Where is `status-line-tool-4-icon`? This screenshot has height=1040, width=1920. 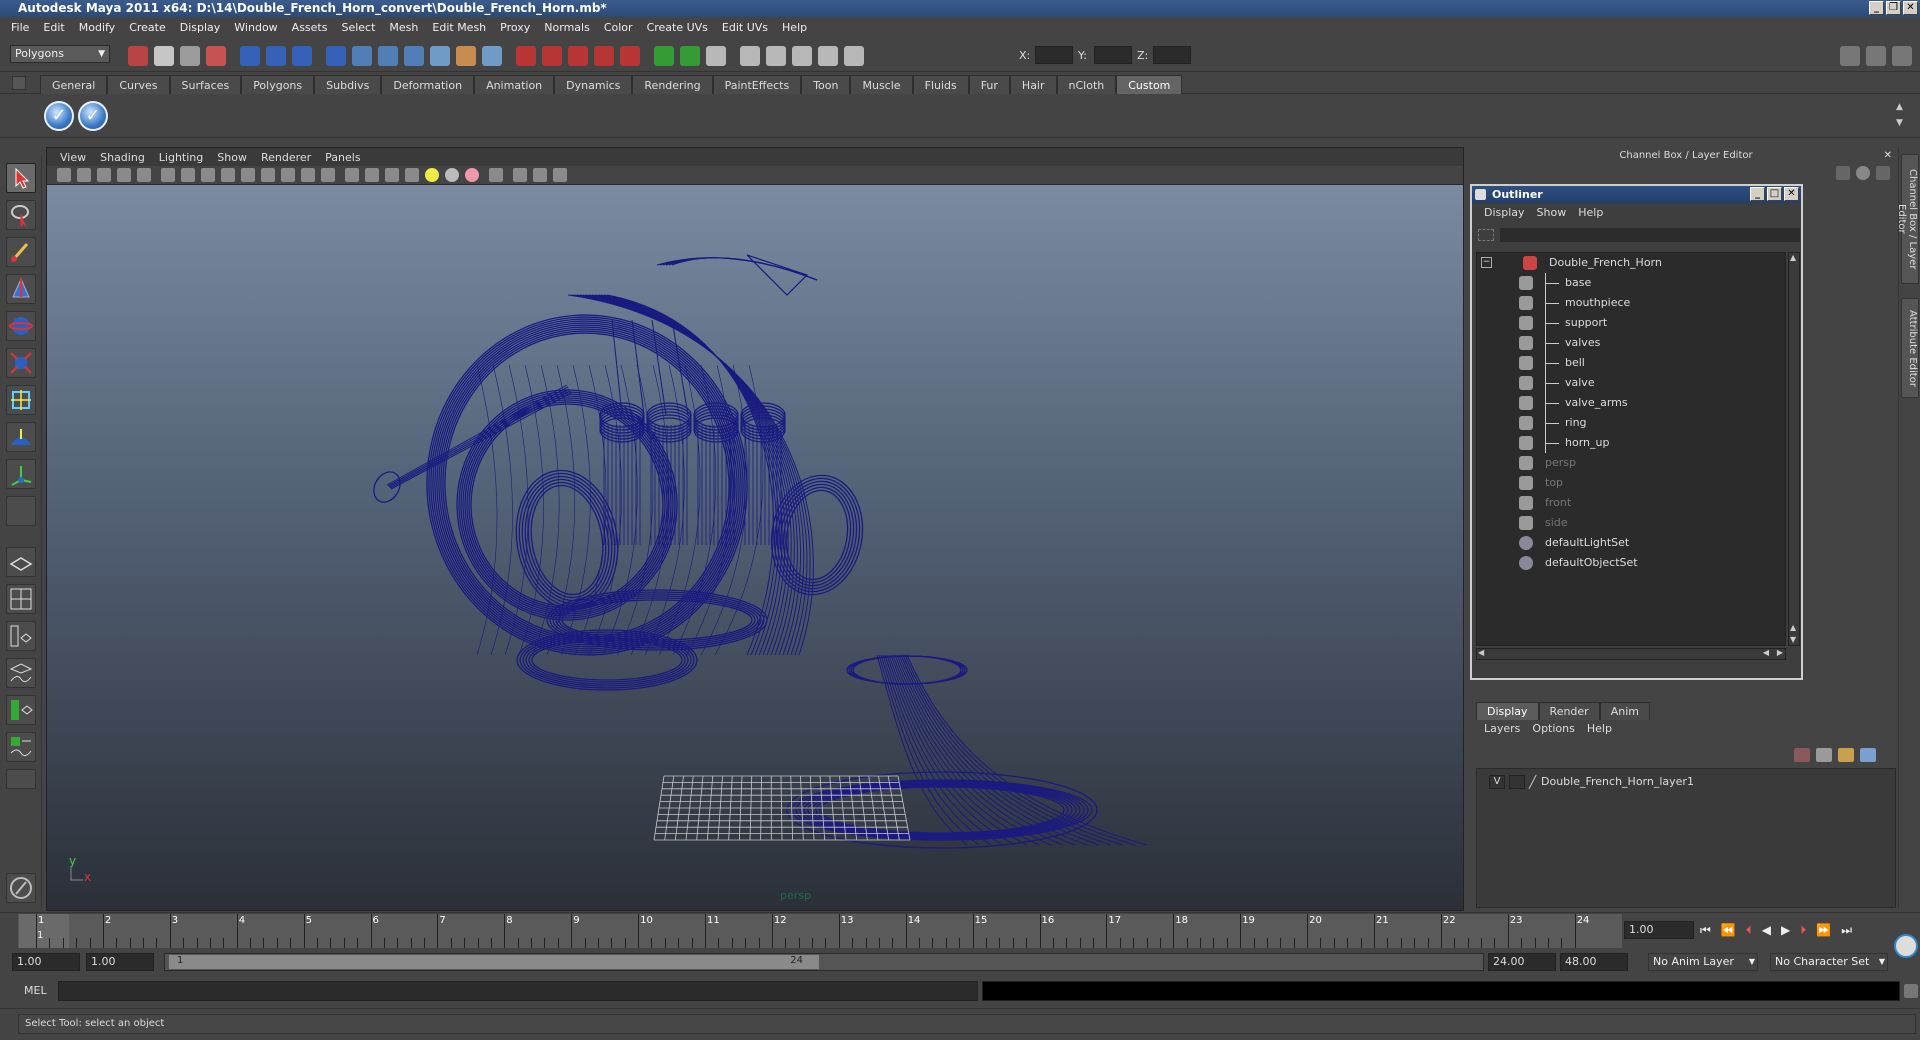
status-line-tool-4-icon is located at coordinates (216, 56).